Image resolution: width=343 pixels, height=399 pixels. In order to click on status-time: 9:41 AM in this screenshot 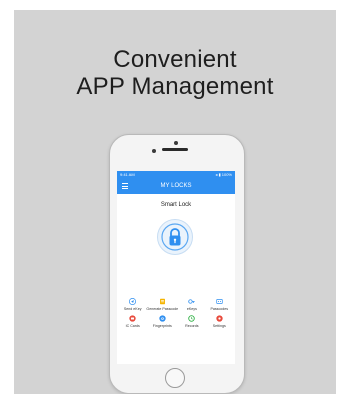, I will do `click(127, 174)`.